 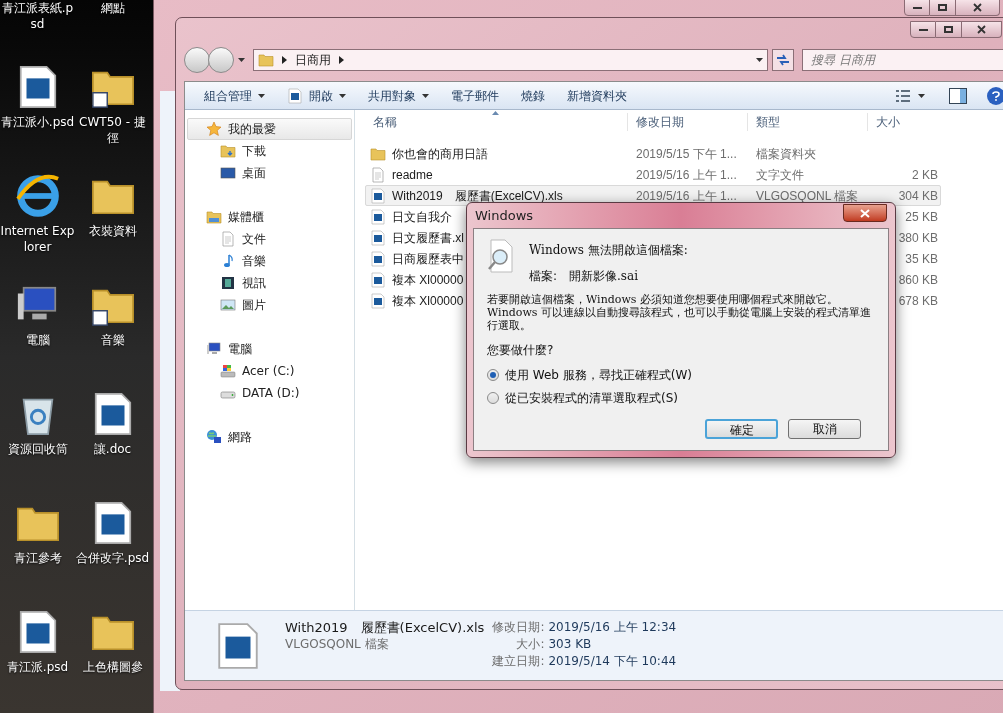 What do you see at coordinates (780, 174) in the screenshot?
I see `file-type: 文字文件` at bounding box center [780, 174].